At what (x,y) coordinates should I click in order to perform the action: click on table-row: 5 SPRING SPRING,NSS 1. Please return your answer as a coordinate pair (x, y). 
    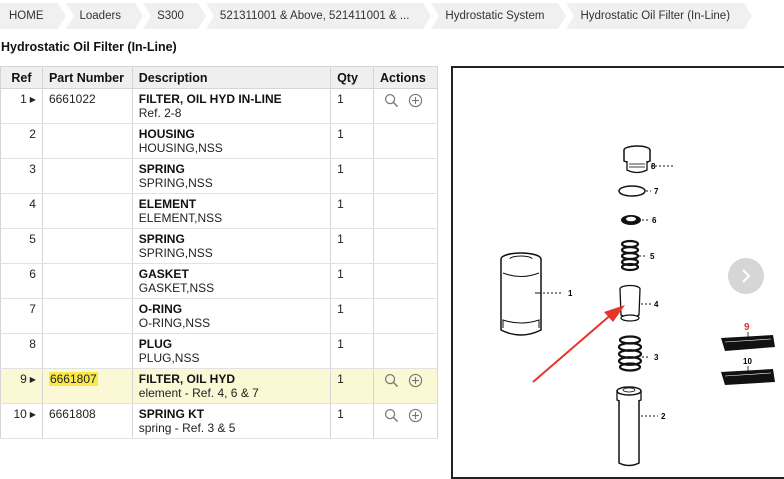
    Looking at the image, I should click on (219, 246).